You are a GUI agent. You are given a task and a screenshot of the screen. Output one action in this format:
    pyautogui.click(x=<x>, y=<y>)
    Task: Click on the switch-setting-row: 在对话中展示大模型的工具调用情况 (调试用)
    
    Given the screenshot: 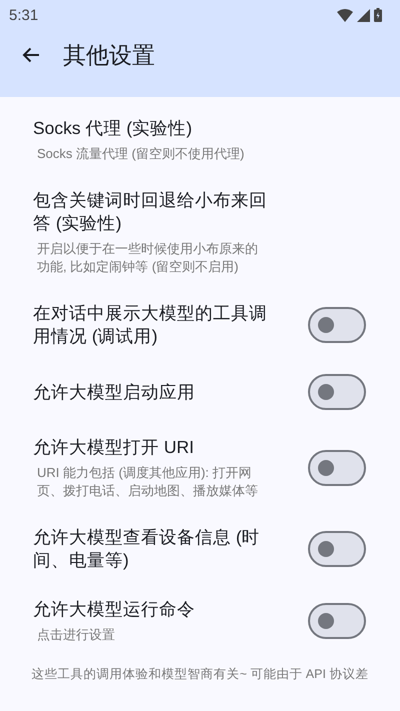 What is the action you would take?
    pyautogui.click(x=200, y=325)
    